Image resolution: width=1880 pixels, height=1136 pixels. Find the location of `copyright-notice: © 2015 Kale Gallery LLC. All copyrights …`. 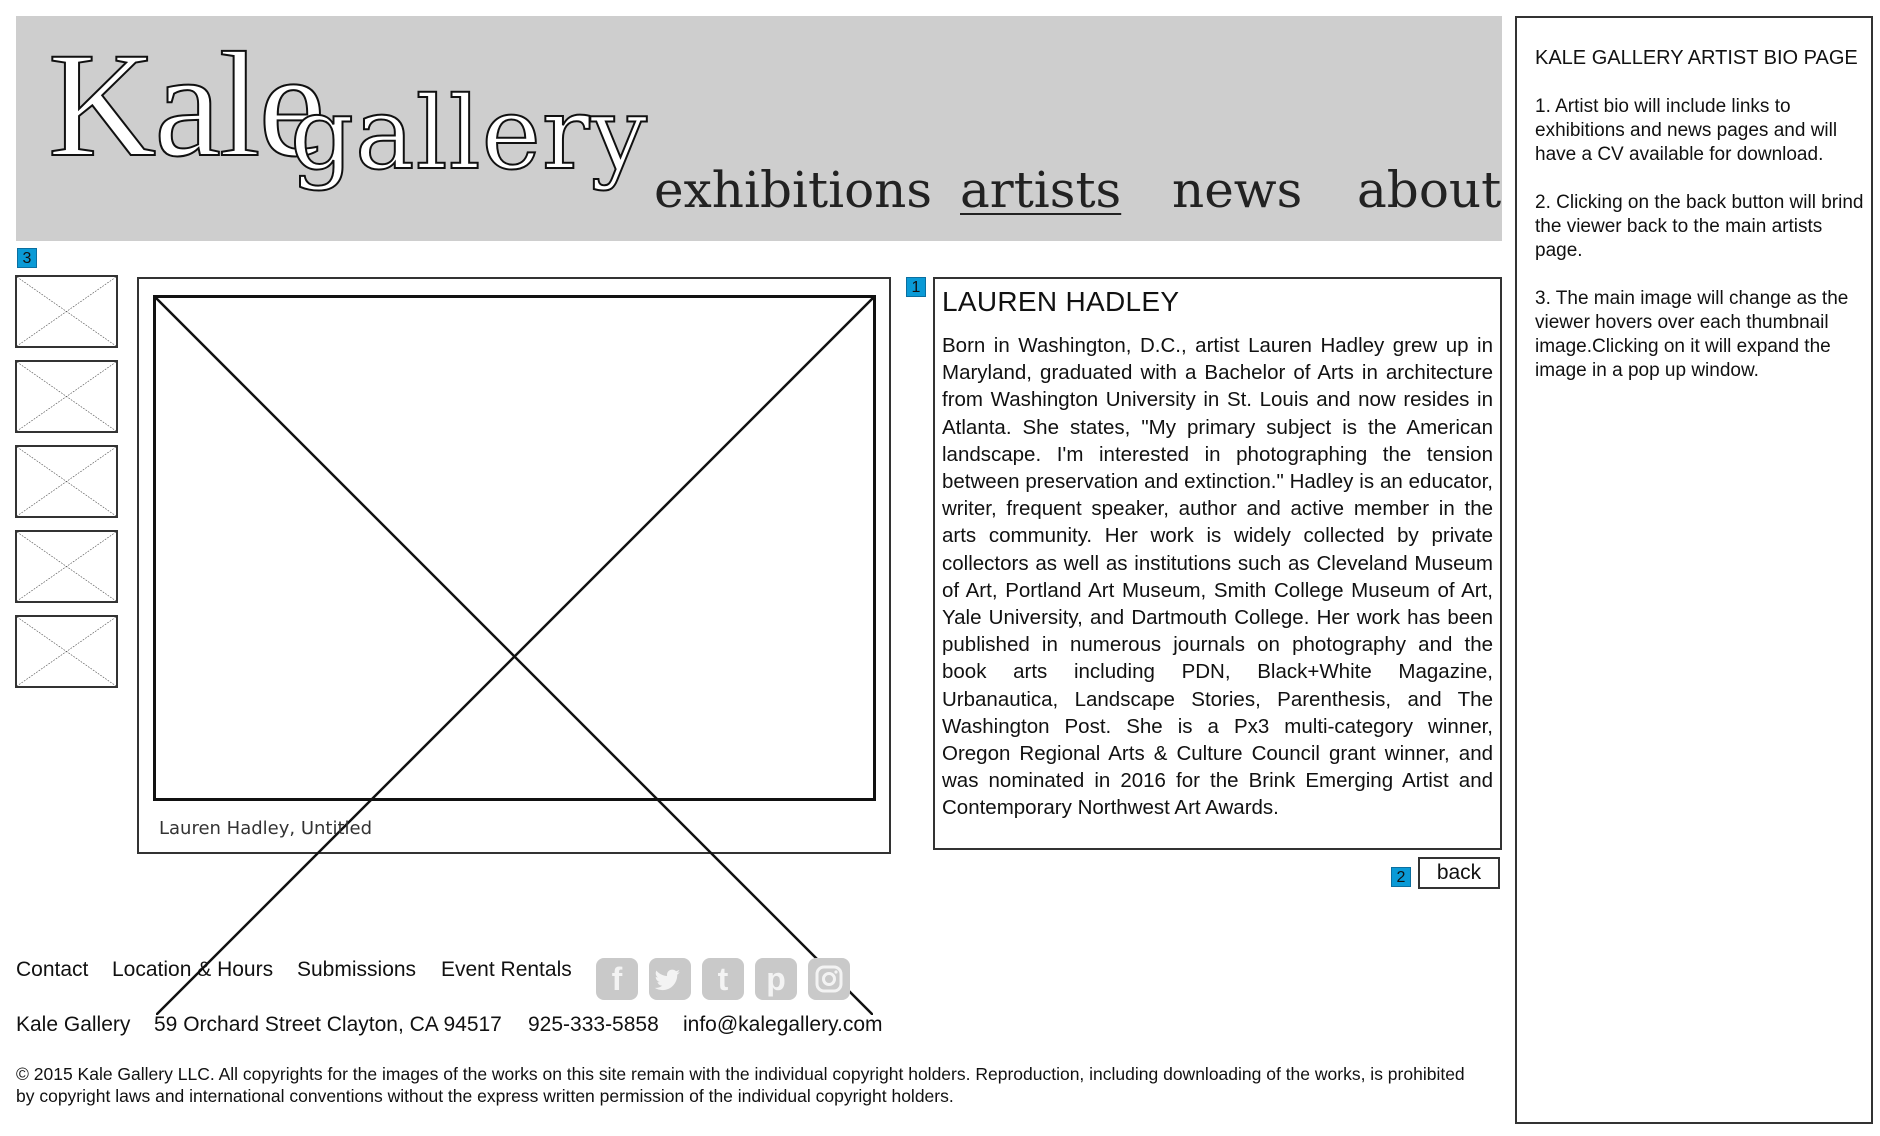

copyright-notice: © 2015 Kale Gallery LLC. All copyrights … is located at coordinates (740, 1085).